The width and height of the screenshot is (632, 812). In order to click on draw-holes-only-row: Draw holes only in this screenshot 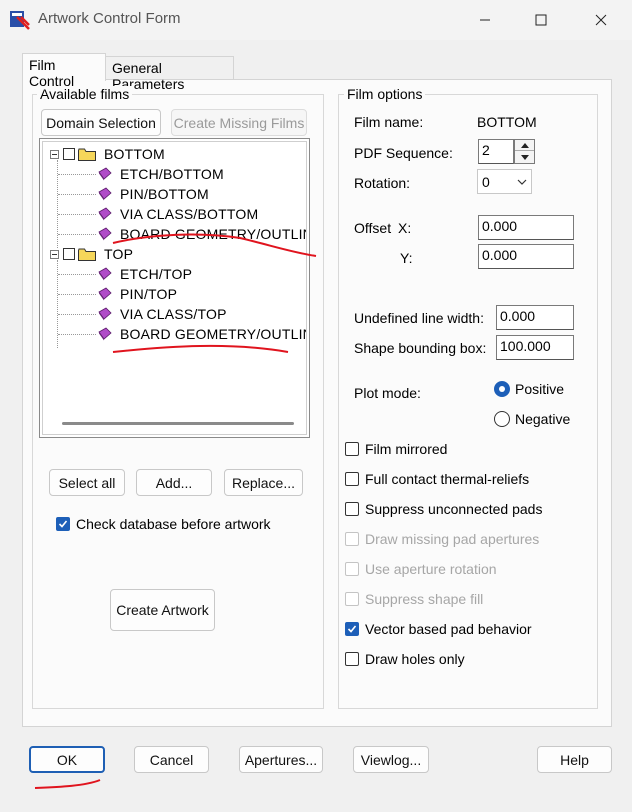, I will do `click(405, 659)`.